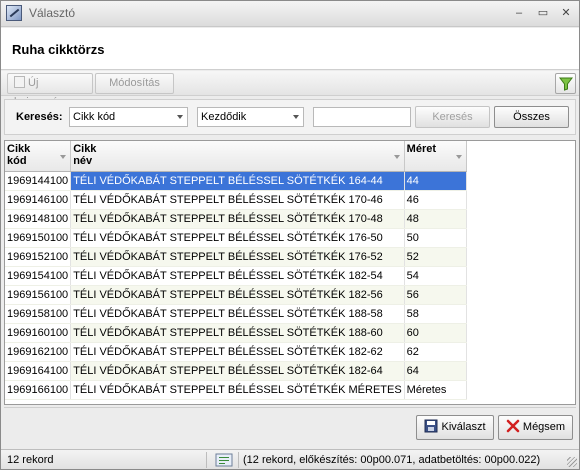 The height and width of the screenshot is (470, 580). Describe the element at coordinates (544, 427) in the screenshot. I see `cancel-button-label: Mégsem` at that location.